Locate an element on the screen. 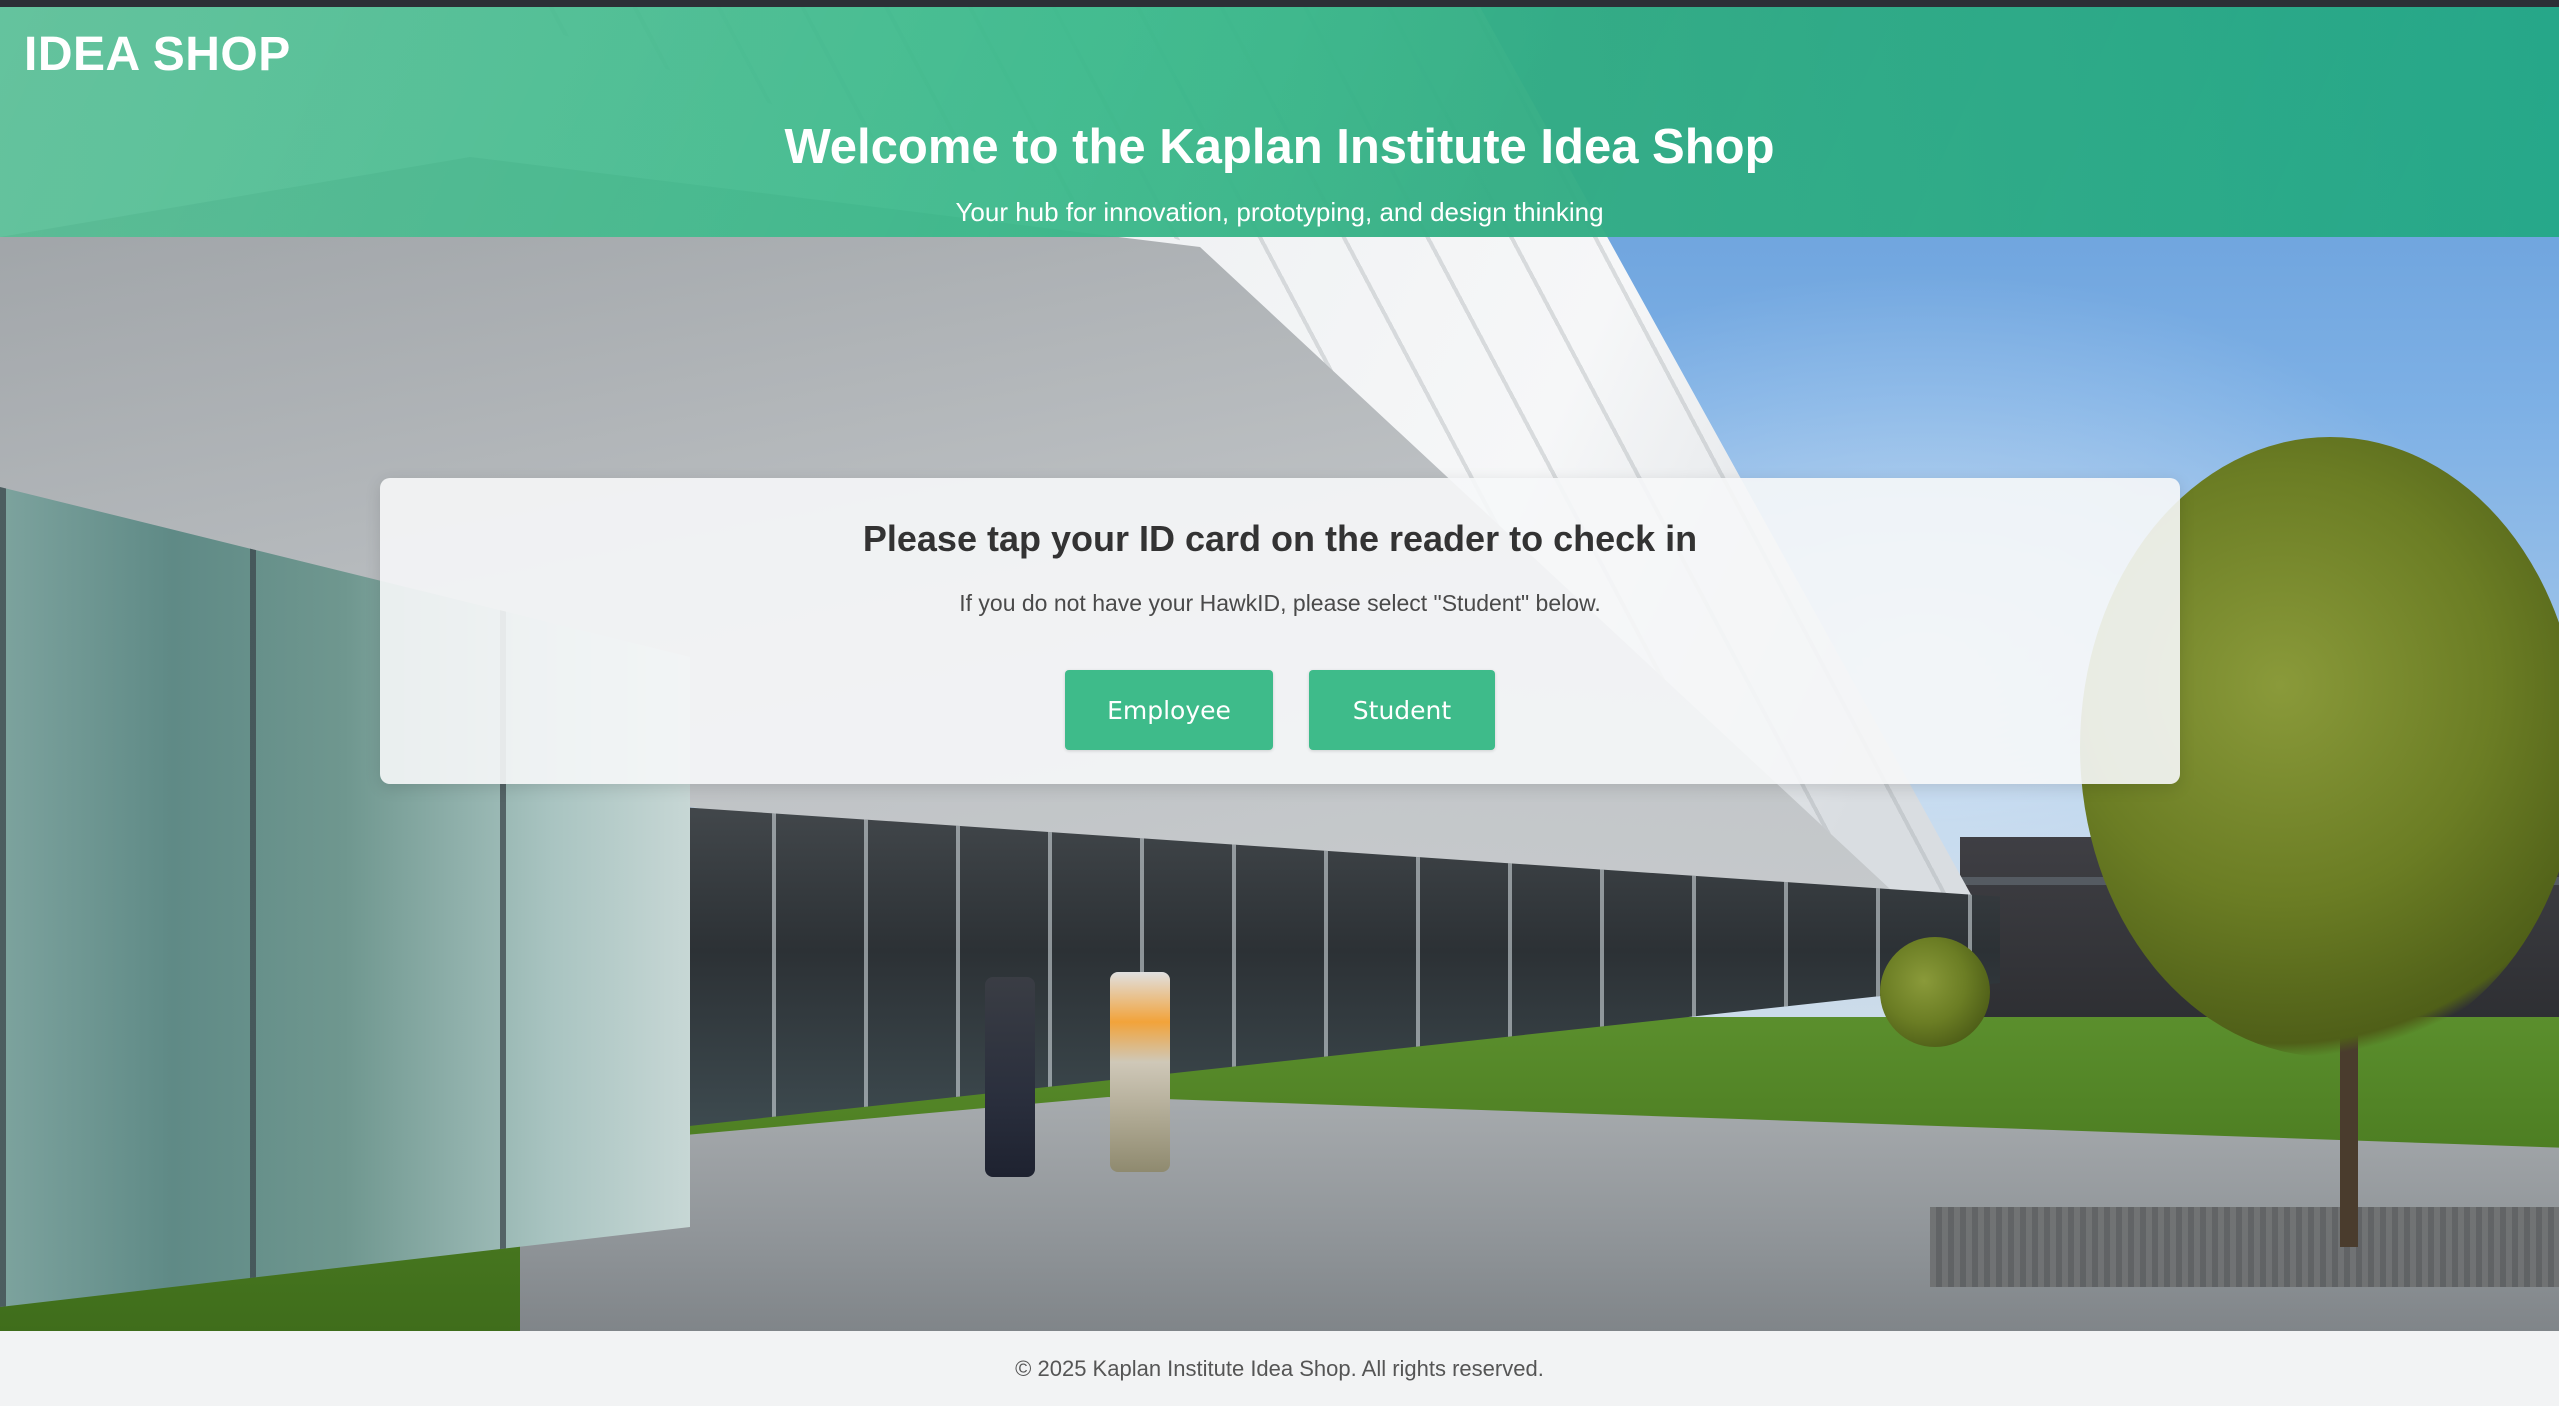 Image resolution: width=2559 pixels, height=1406 pixels. window-top-border is located at coordinates (1279, 3).